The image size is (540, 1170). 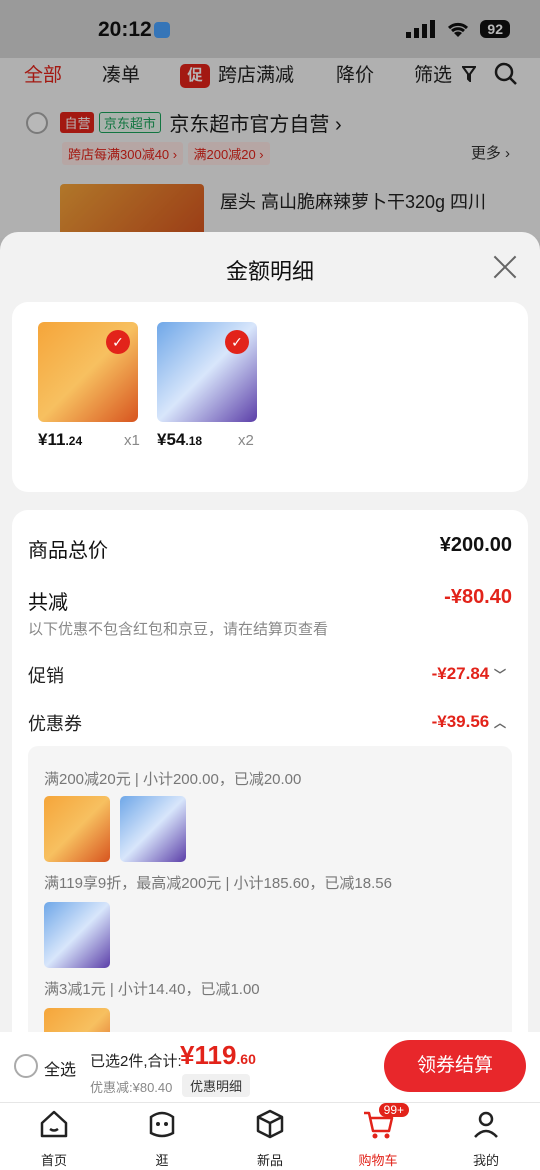 What do you see at coordinates (445, 1154) in the screenshot?
I see `watermark: zhizhizhi.com` at bounding box center [445, 1154].